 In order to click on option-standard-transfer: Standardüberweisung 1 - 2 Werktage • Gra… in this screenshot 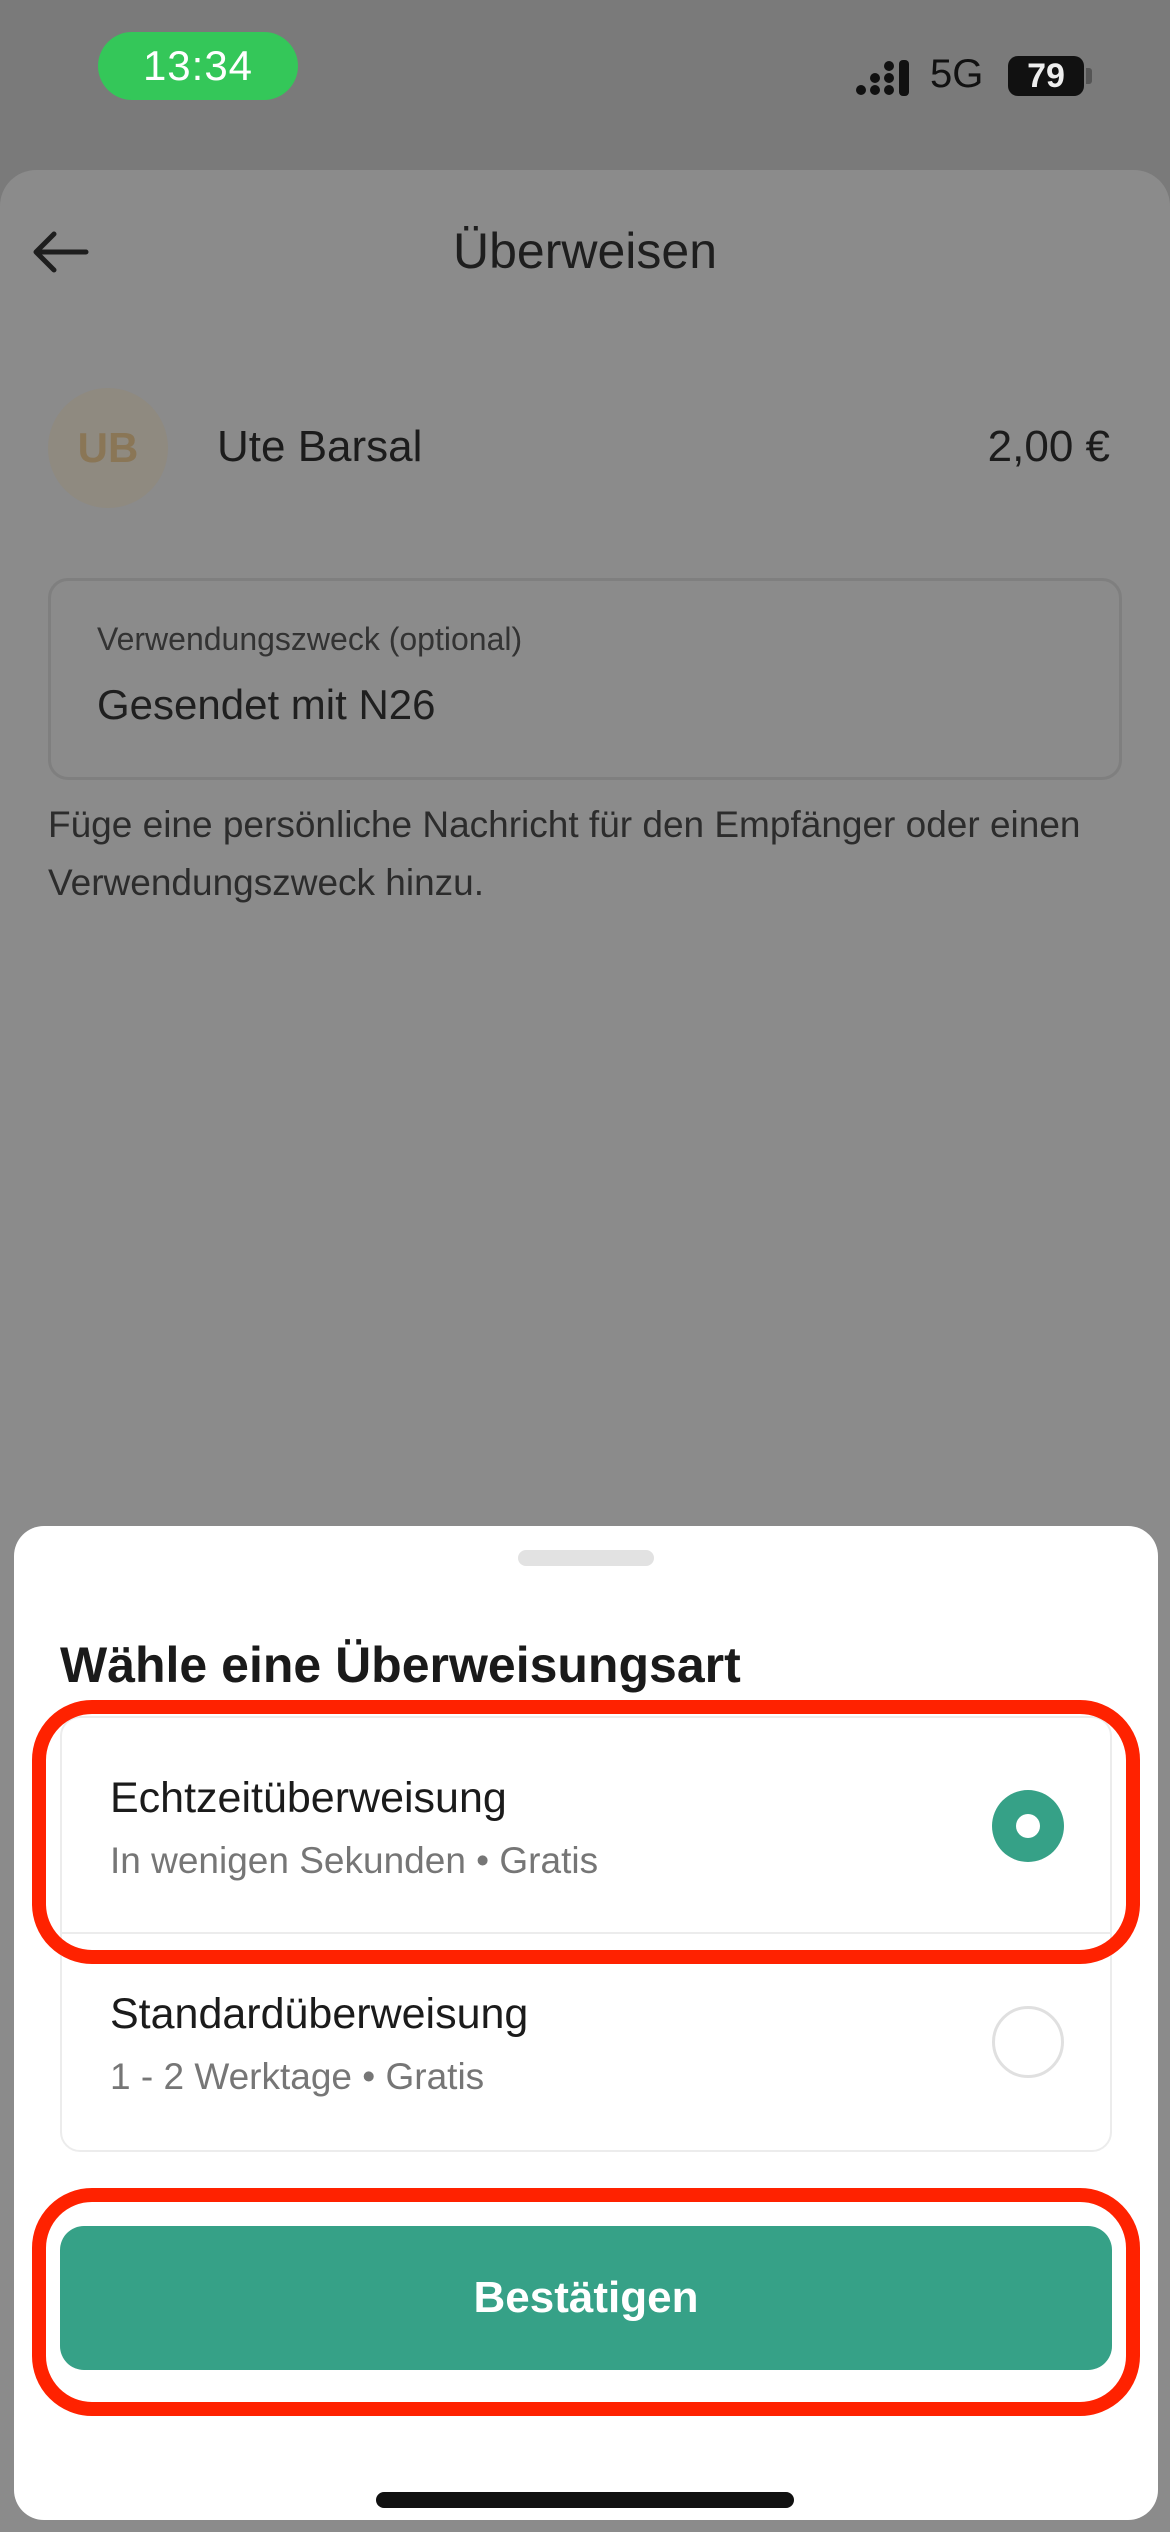, I will do `click(586, 2042)`.